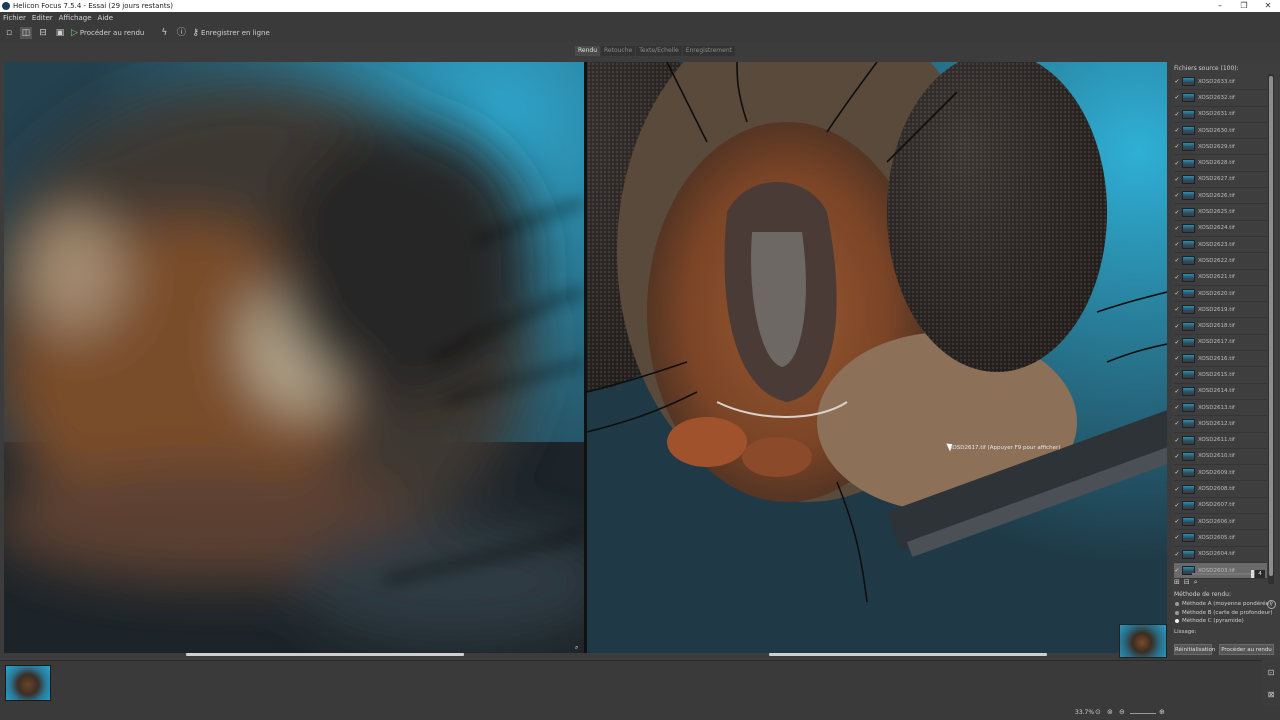  What do you see at coordinates (1220, 441) in the screenshot?
I see `file-list-item: ✓ XOSD2611.tif` at bounding box center [1220, 441].